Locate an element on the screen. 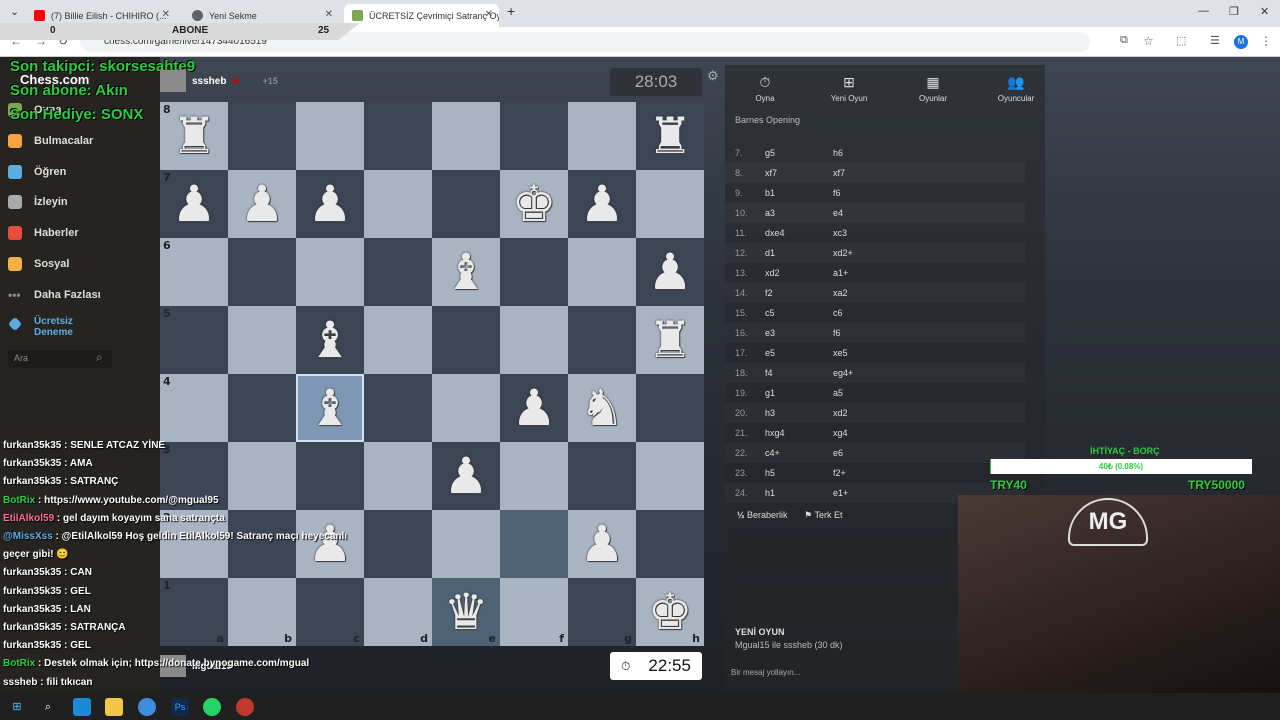 This screenshot has width=1280, height=720. black-move: c6 is located at coordinates (838, 313).